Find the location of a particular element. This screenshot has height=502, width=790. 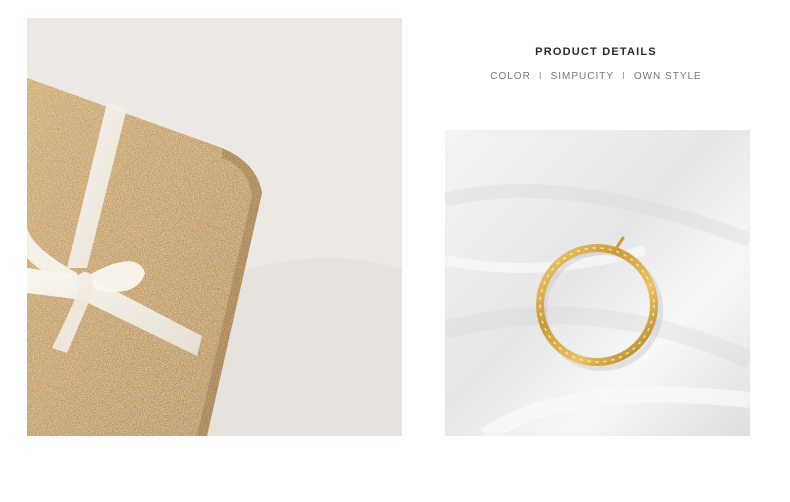

product-tags: COLOR I SIMPUCITY I OWN STYLE is located at coordinates (596, 76).